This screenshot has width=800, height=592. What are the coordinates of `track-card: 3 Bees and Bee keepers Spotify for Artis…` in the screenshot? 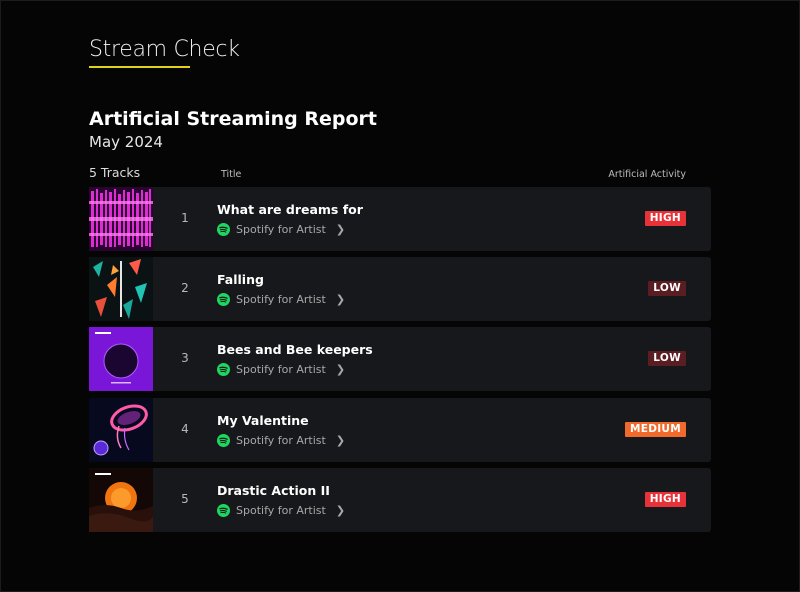 It's located at (432, 359).